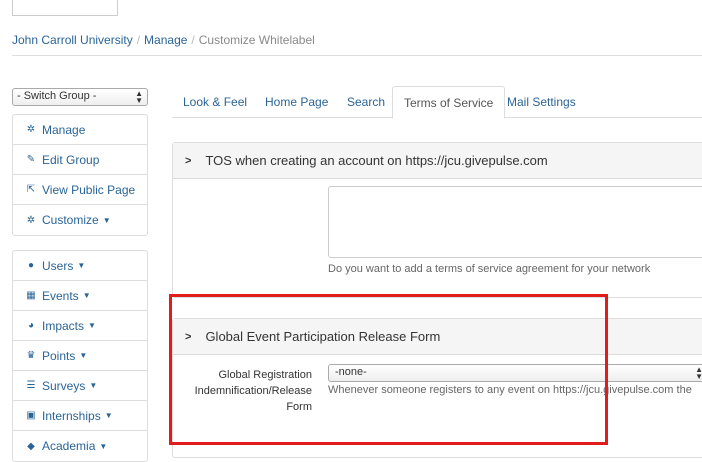  What do you see at coordinates (515, 222) in the screenshot?
I see `tos-textarea` at bounding box center [515, 222].